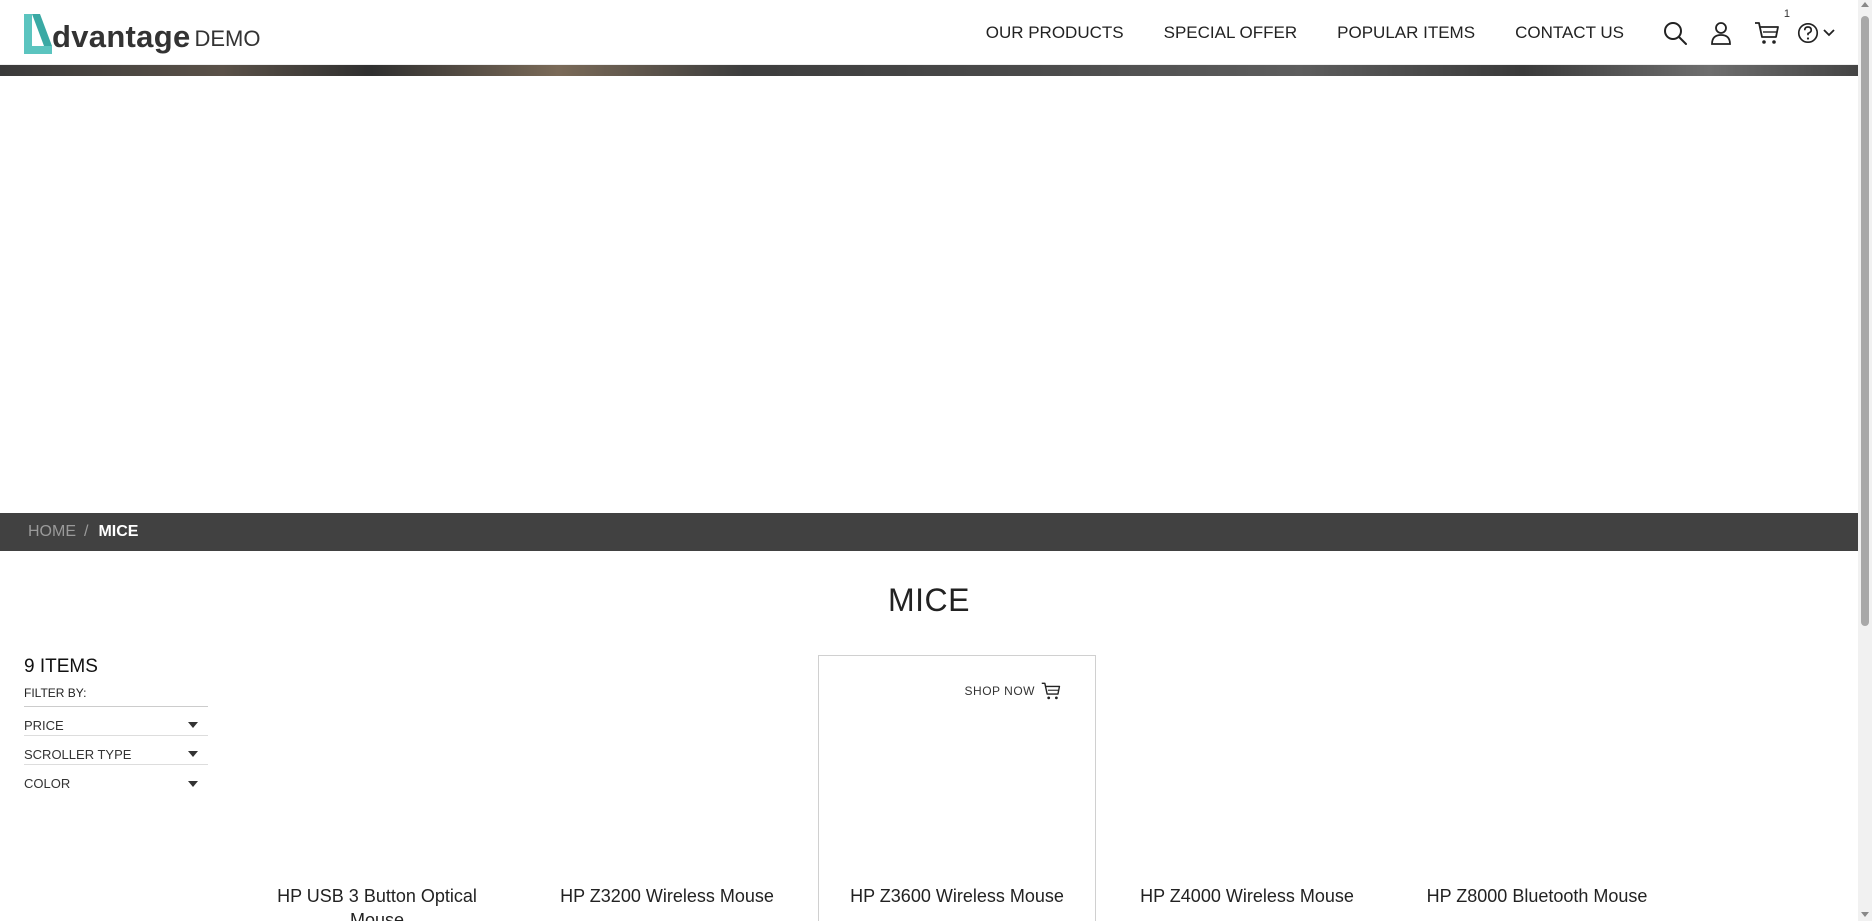 The height and width of the screenshot is (921, 1872). Describe the element at coordinates (1675, 33) in the screenshot. I see `search-icon` at that location.